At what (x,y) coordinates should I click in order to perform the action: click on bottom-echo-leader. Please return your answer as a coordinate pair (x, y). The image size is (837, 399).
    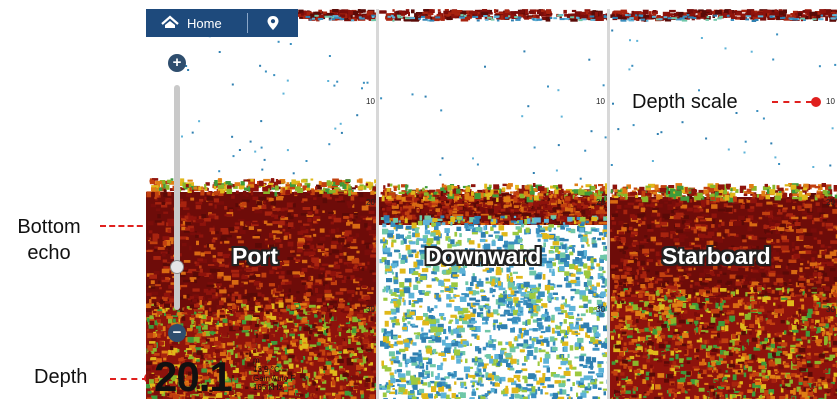
    Looking at the image, I should click on (126, 226).